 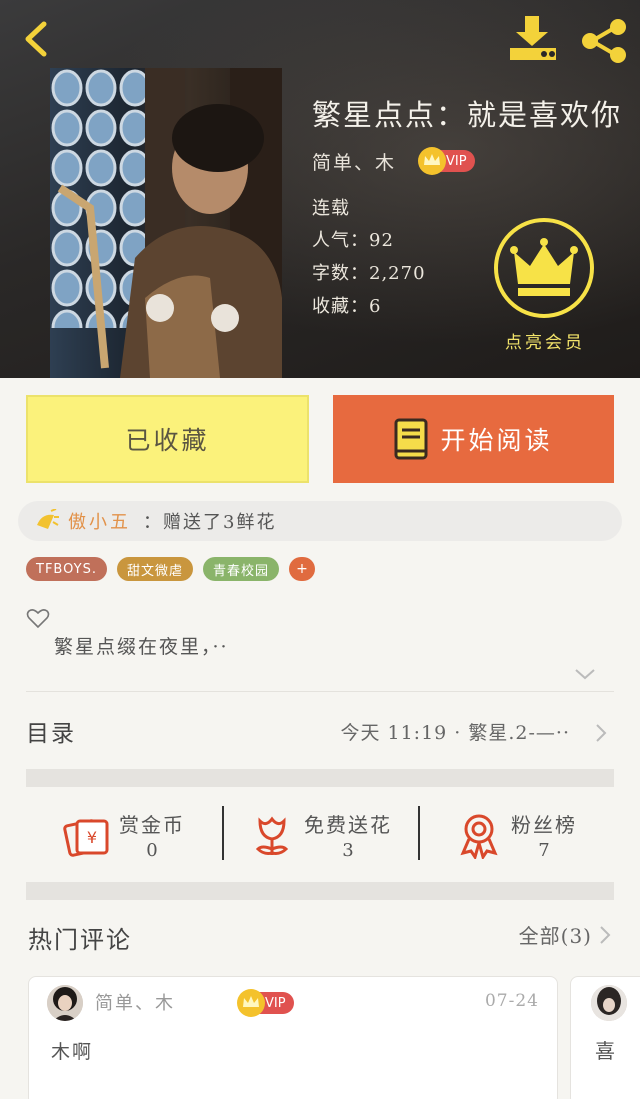 I want to click on comment-date: 07-24, so click(x=511, y=1001).